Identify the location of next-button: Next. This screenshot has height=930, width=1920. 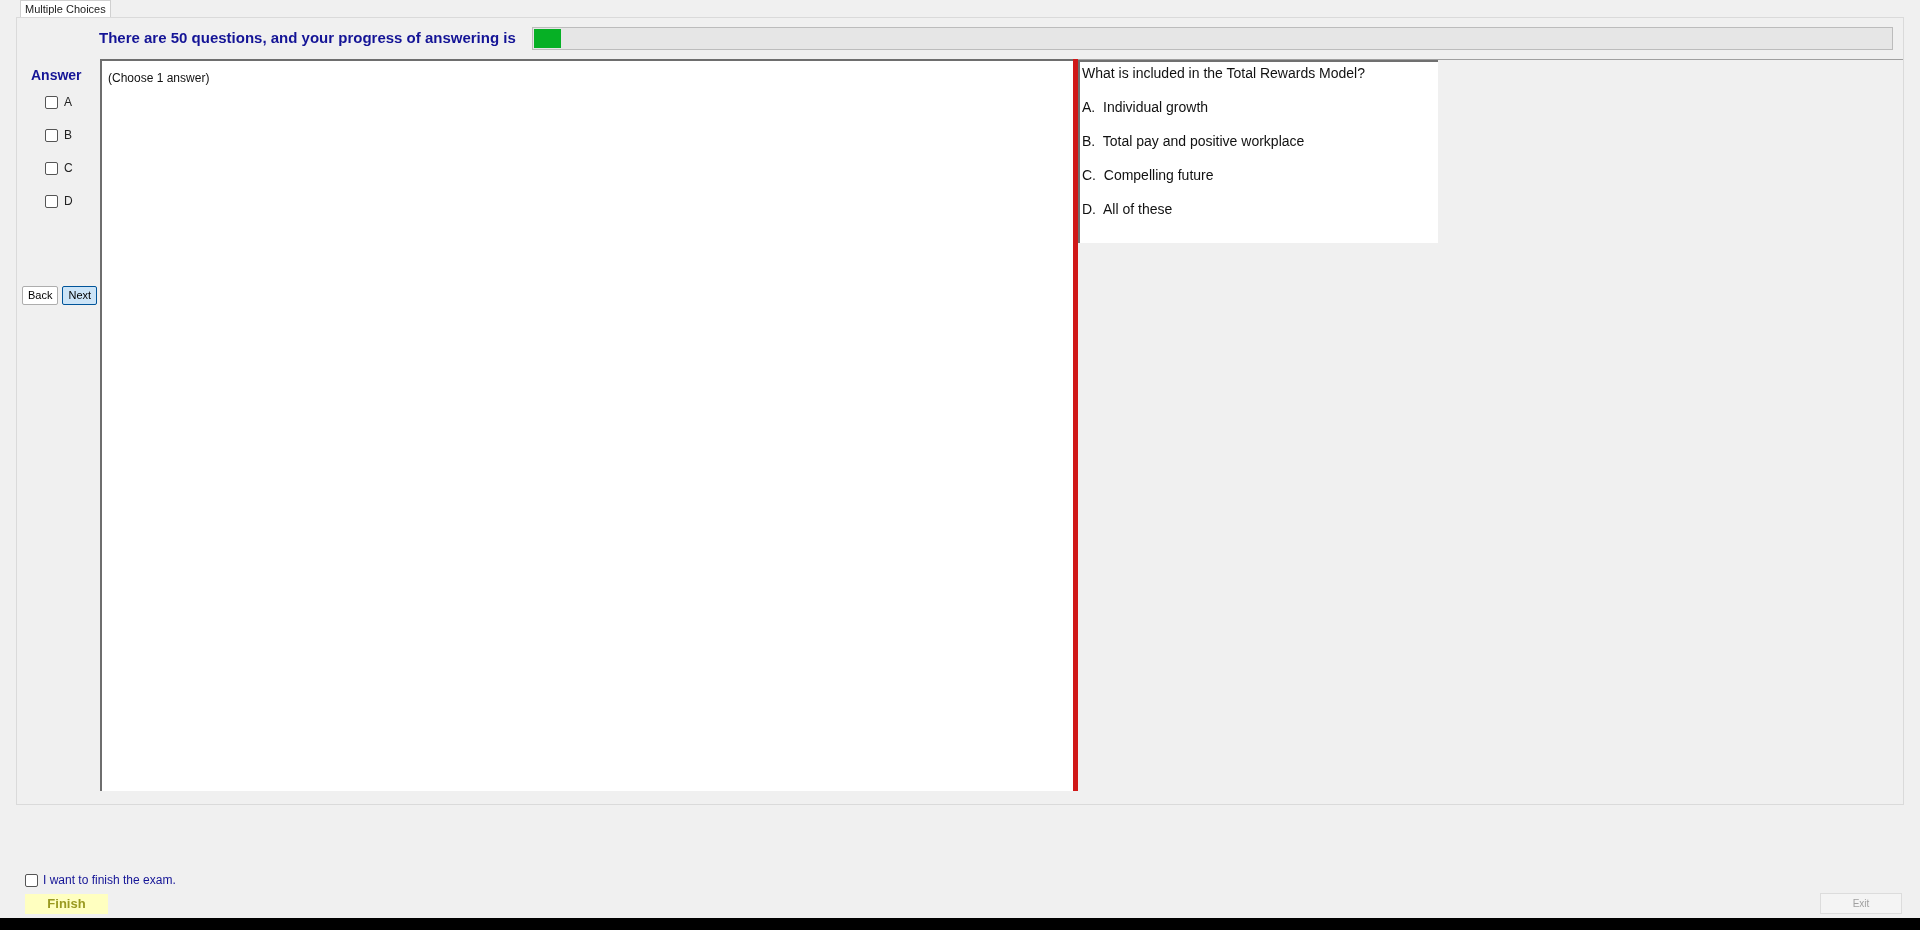
(80, 295).